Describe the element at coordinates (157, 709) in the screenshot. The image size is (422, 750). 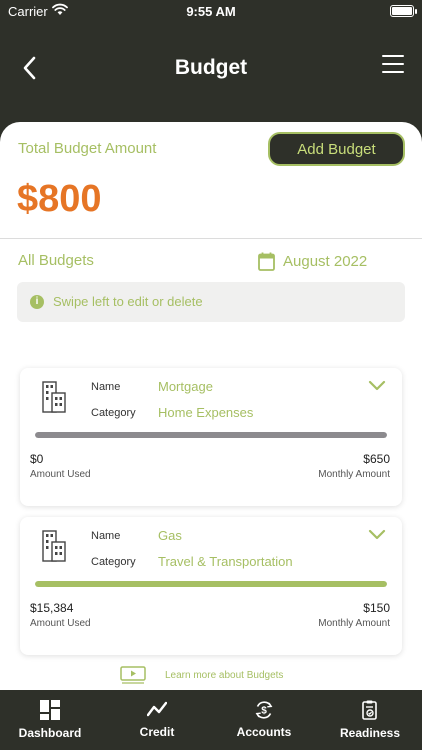
I see `trend-line-icon` at that location.